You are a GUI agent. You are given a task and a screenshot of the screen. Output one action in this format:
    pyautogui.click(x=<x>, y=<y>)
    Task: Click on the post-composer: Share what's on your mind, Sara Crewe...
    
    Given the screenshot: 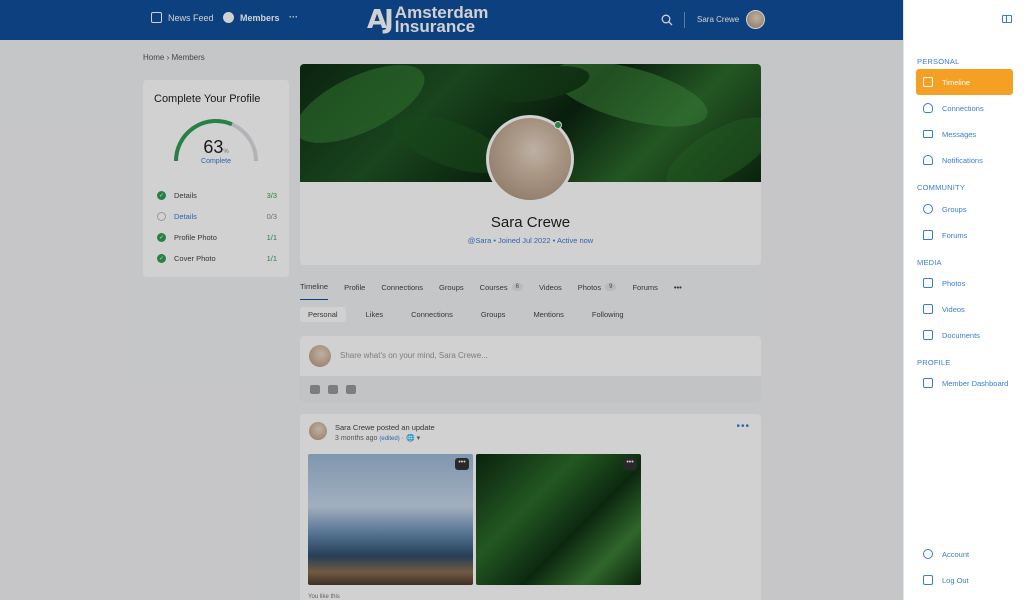 What is the action you would take?
    pyautogui.click(x=530, y=369)
    